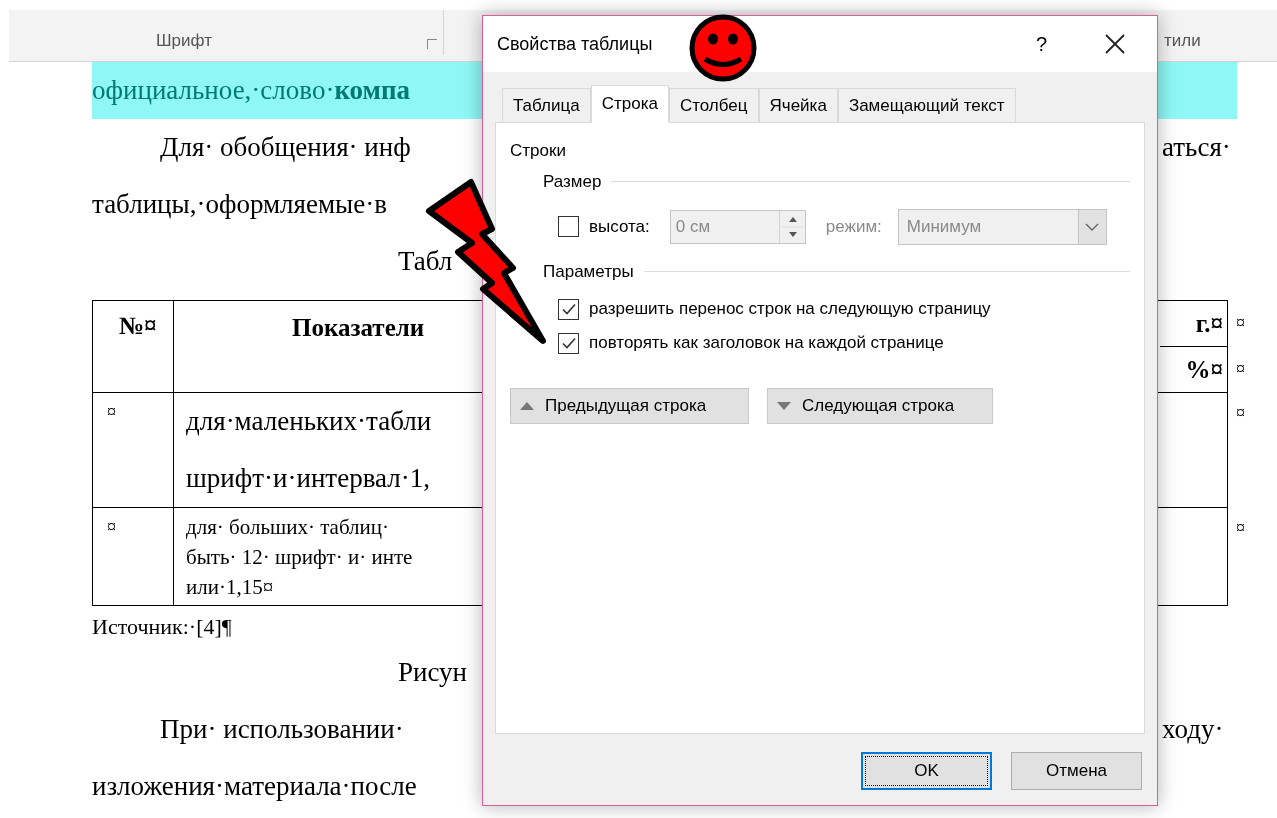 This screenshot has width=1277, height=818. Describe the element at coordinates (1193, 730) in the screenshot. I see `body-text: ходу·` at that location.